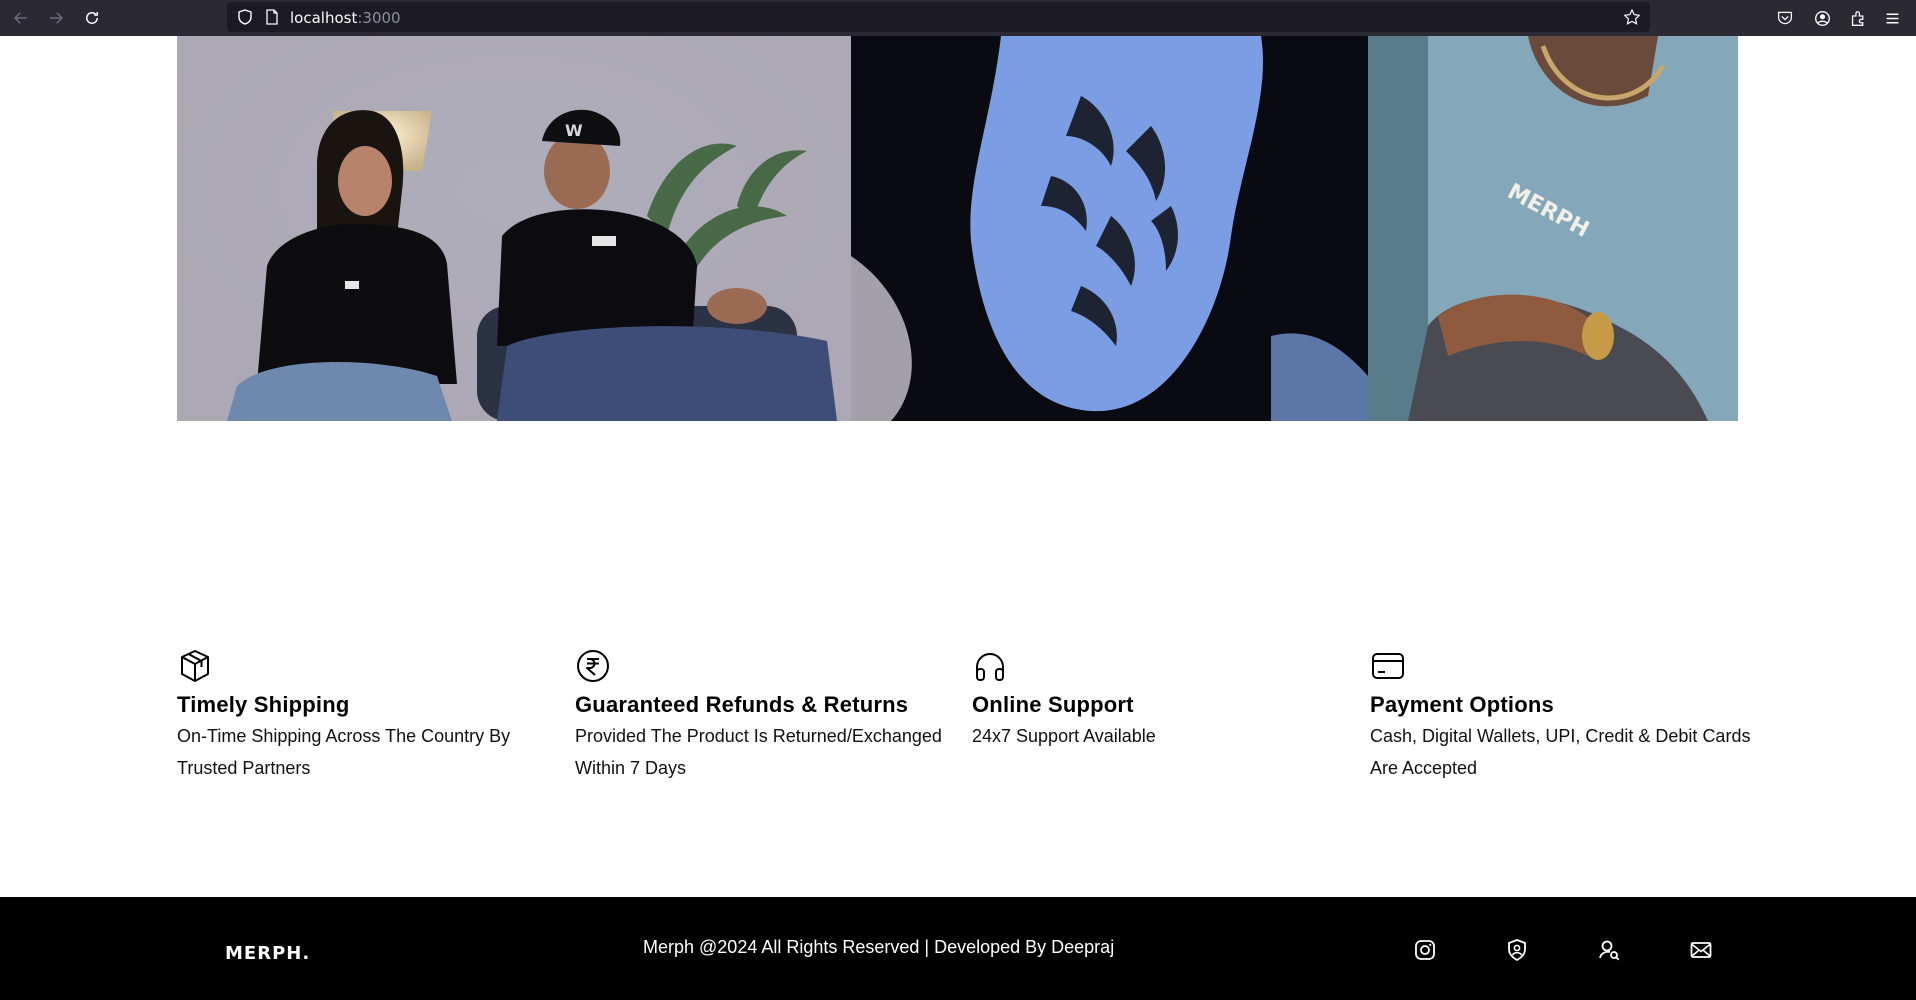 This screenshot has width=1916, height=1000. I want to click on mail-icon, so click(1701, 950).